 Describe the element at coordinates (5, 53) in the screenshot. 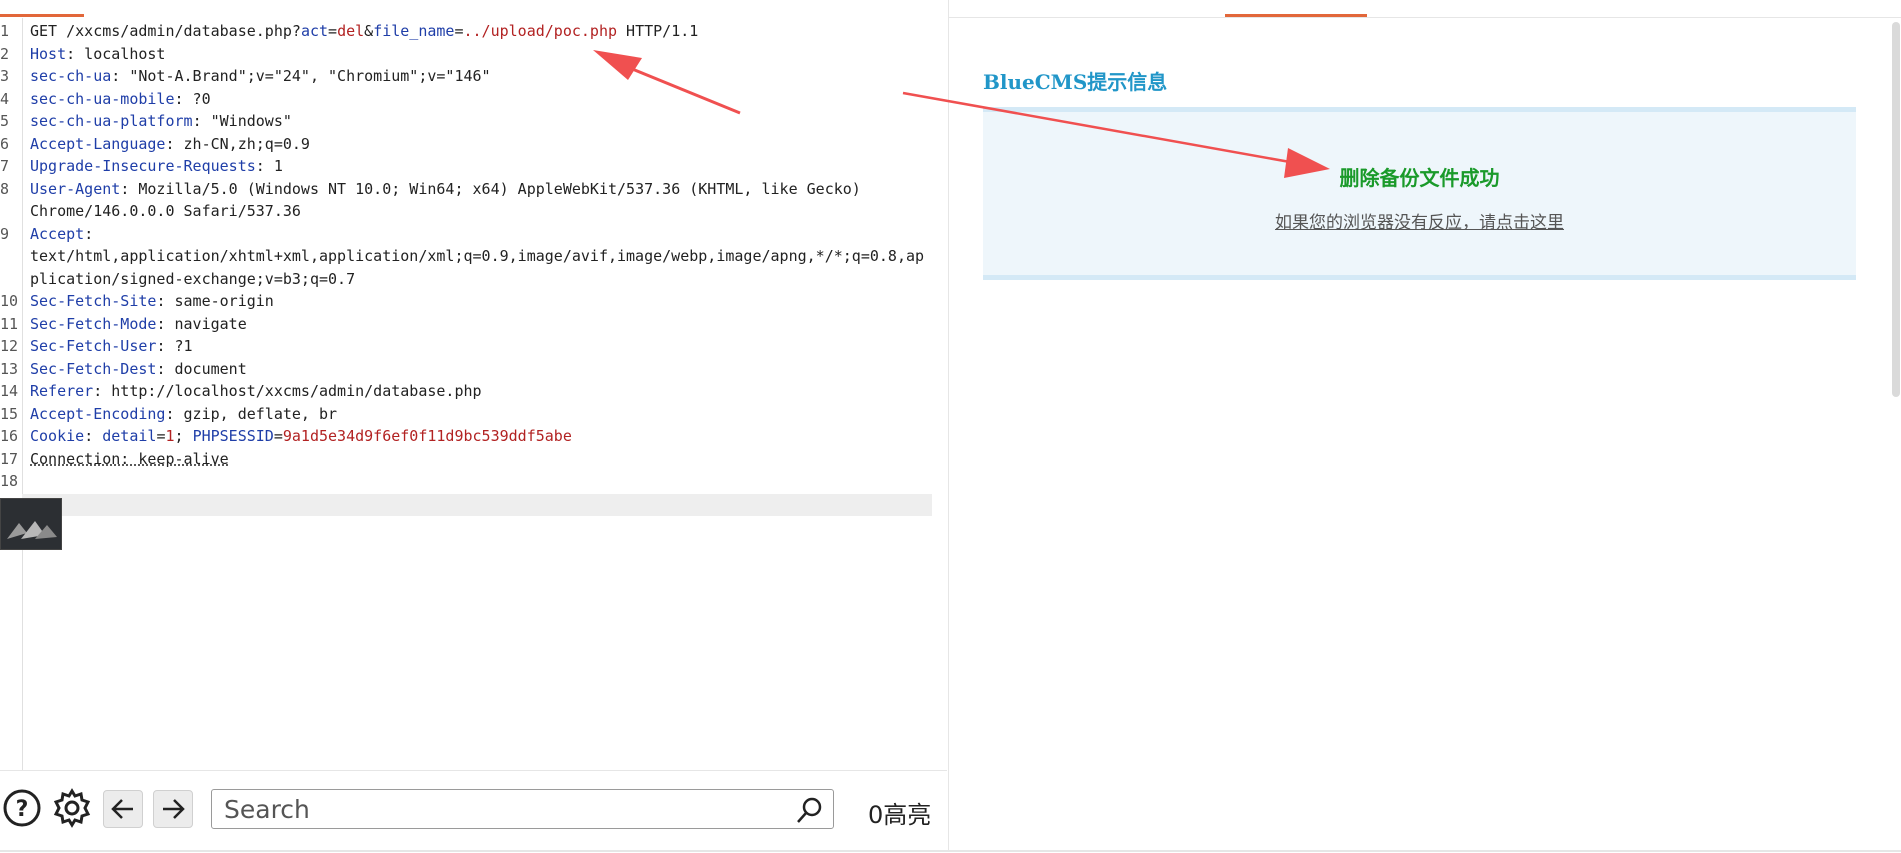

I see `line-number: 2` at that location.